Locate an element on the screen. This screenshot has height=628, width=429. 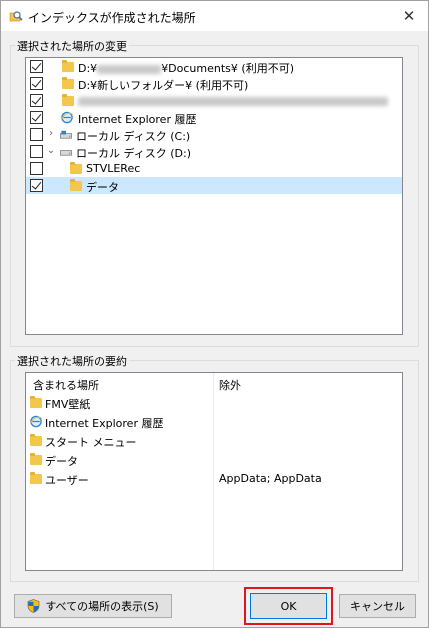
row-label: STVLERec is located at coordinates (113, 168).